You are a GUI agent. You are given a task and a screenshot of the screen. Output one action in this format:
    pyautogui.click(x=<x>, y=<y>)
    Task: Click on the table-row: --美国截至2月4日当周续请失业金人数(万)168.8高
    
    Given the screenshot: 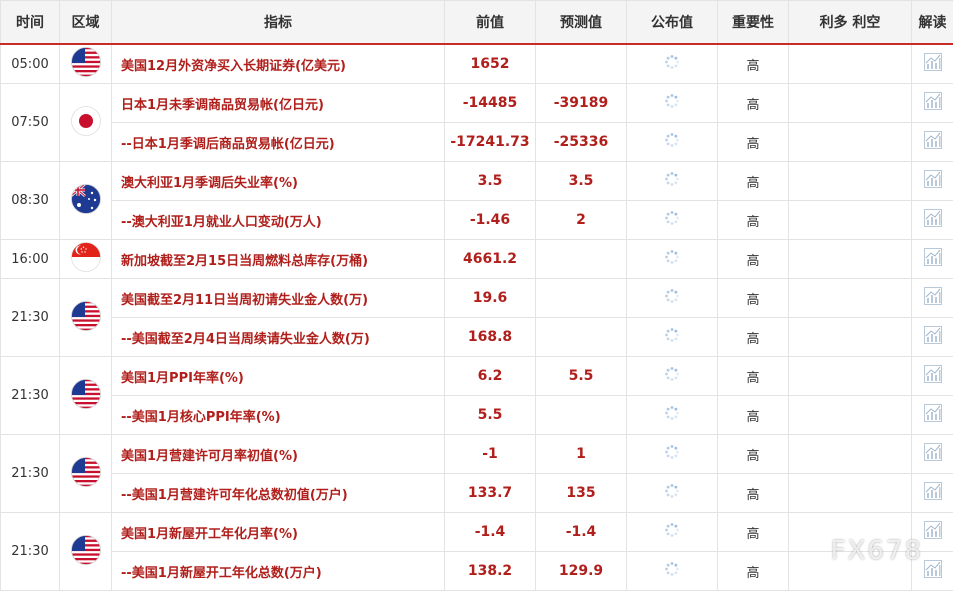 What is the action you would take?
    pyautogui.click(x=477, y=337)
    